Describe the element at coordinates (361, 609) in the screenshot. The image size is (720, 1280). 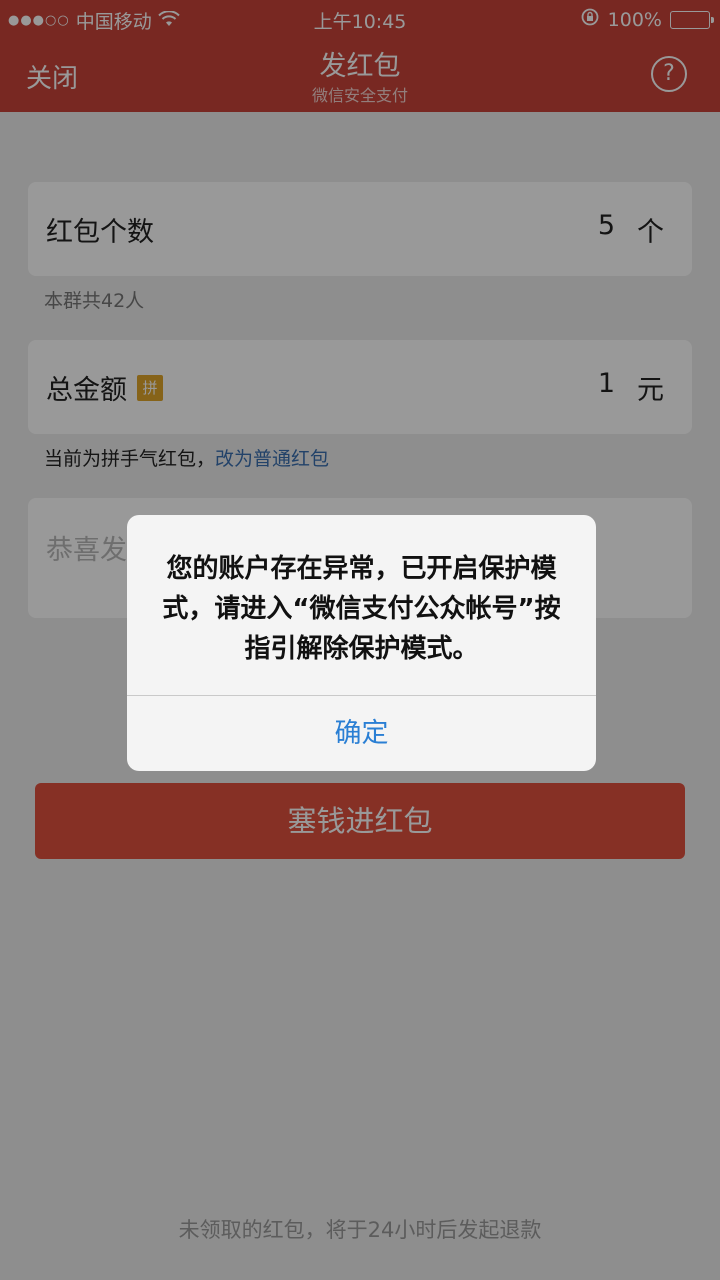
I see `alert-message: 您的账户存在异常，已开启保护模式，请进入“微信支付公众帐号”按指引解除保护模式。` at that location.